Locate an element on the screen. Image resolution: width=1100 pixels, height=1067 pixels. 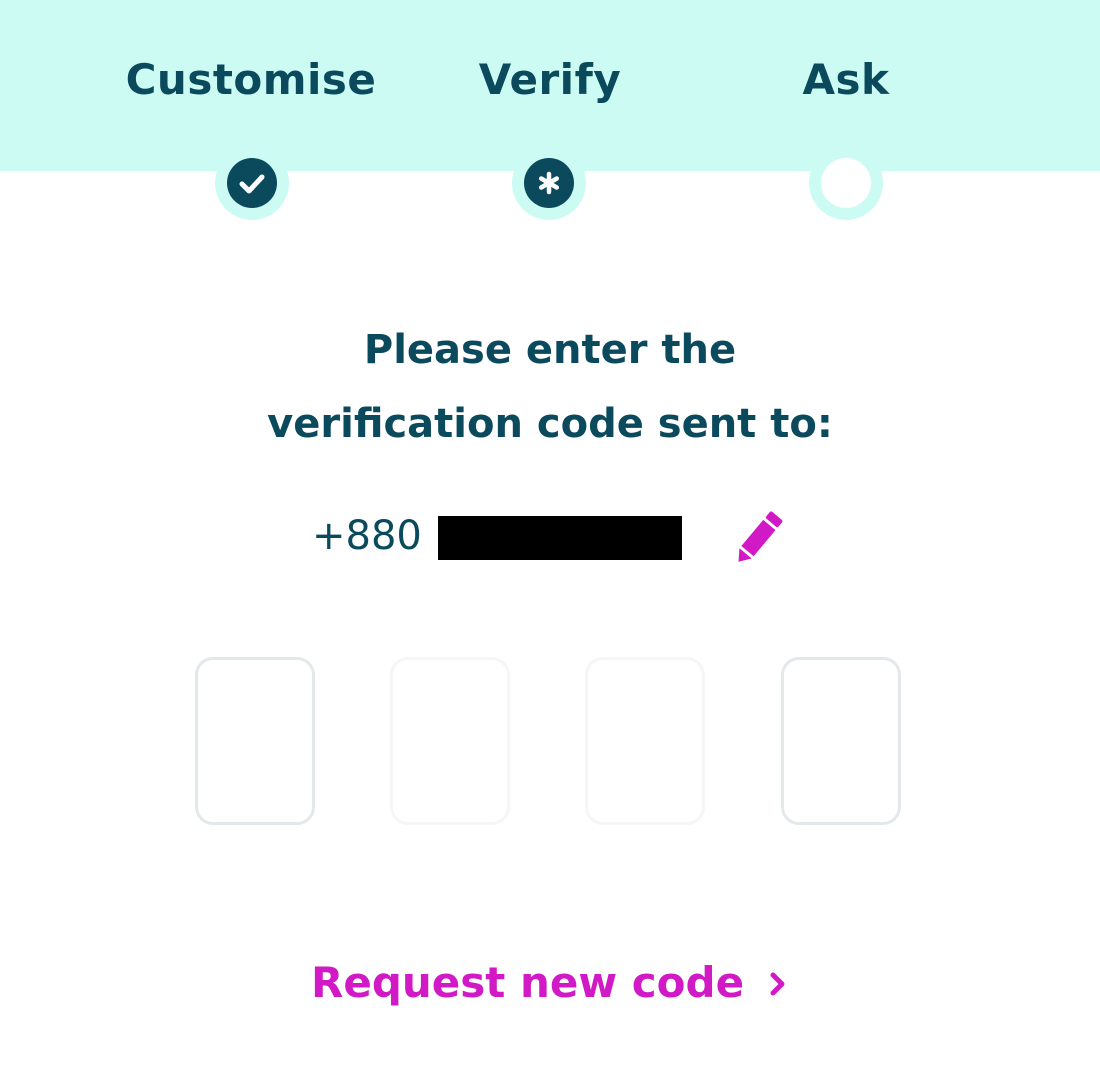
pencil-icon is located at coordinates (760, 536).